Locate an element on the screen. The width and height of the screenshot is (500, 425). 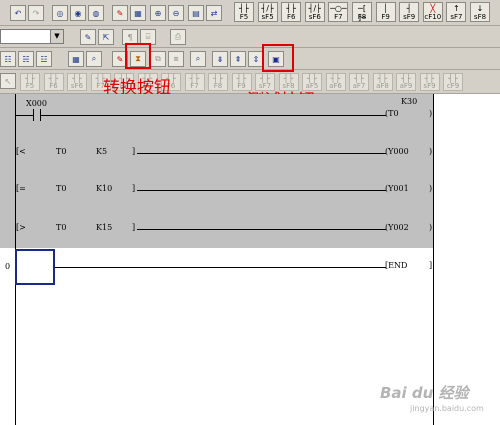
search-icon: ⌕ is located at coordinates (94, 59).